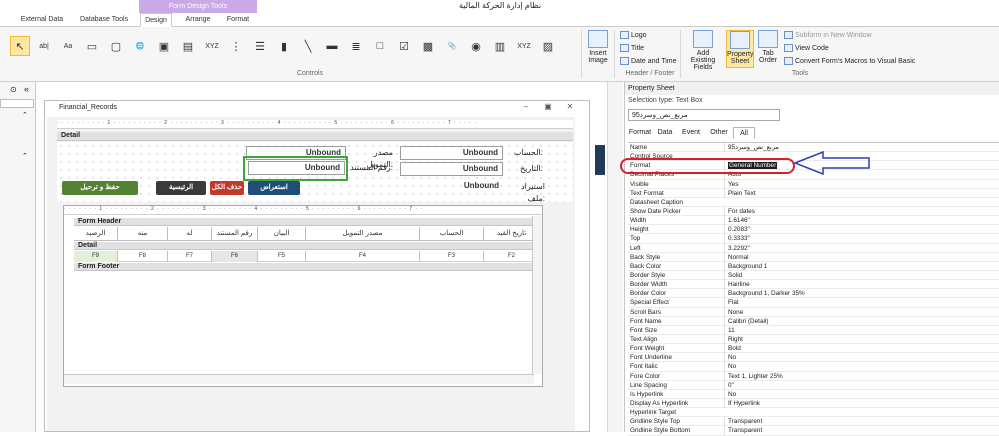  What do you see at coordinates (96, 256) in the screenshot?
I see `cell-f9: F9` at bounding box center [96, 256].